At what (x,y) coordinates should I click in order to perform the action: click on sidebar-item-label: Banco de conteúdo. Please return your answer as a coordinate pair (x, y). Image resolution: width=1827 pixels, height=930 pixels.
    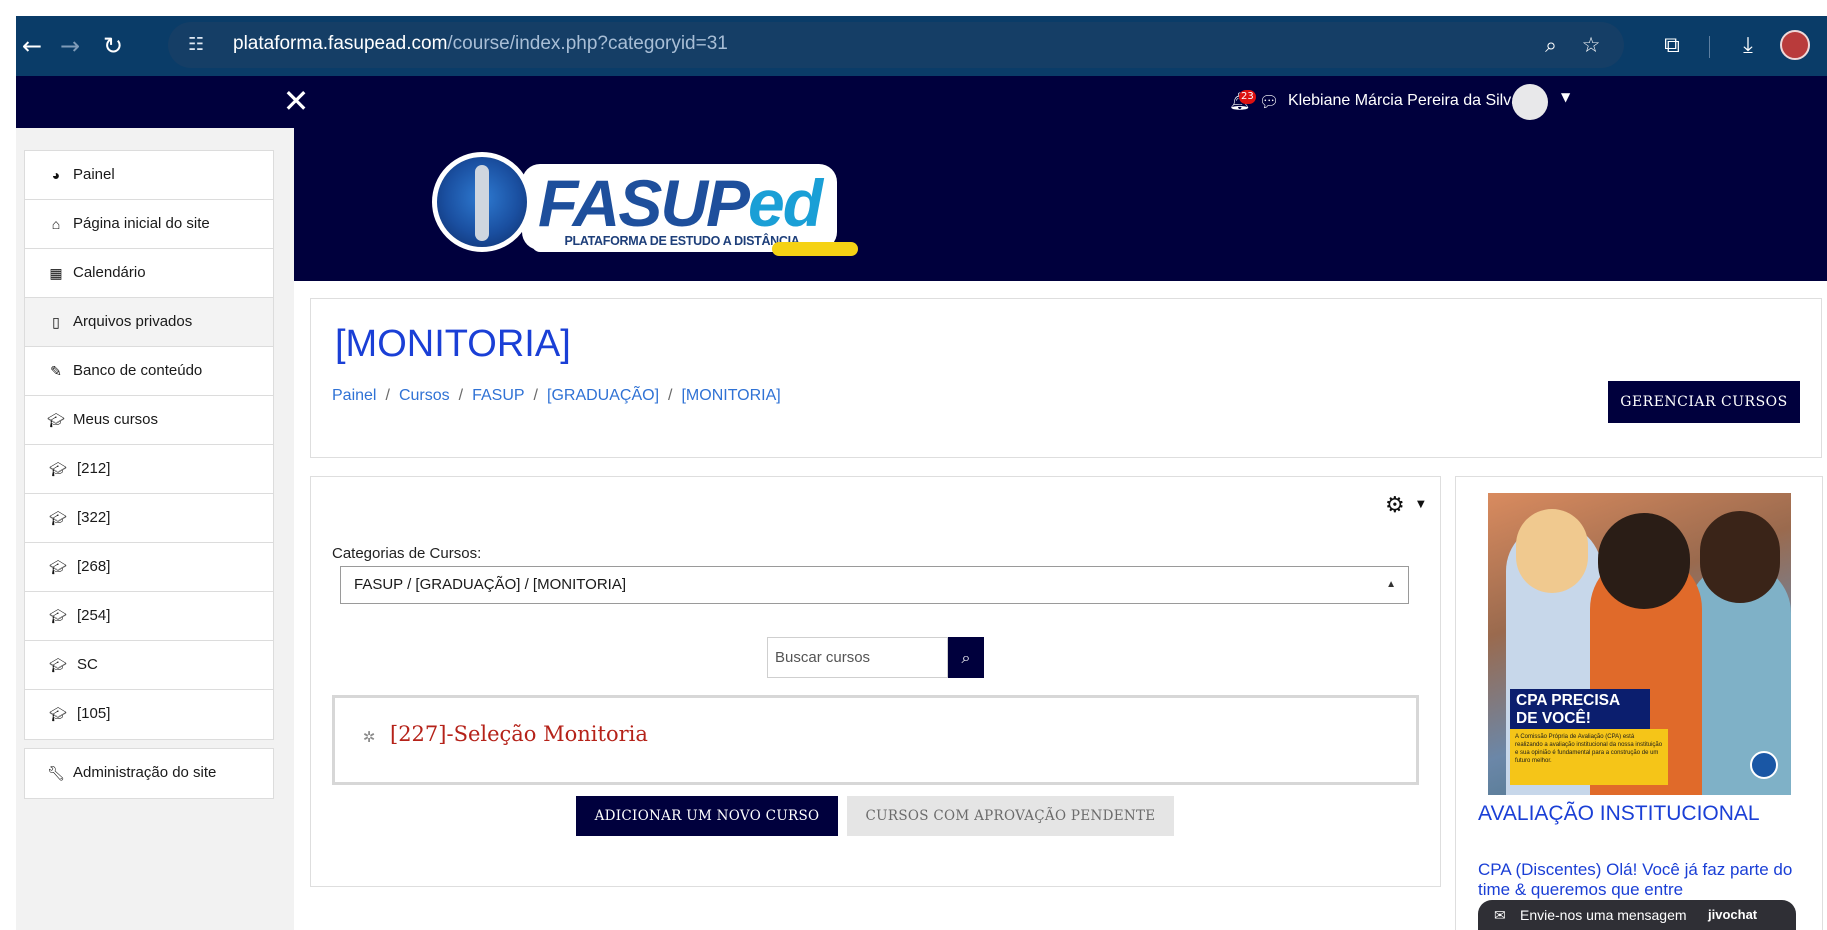
    Looking at the image, I should click on (138, 370).